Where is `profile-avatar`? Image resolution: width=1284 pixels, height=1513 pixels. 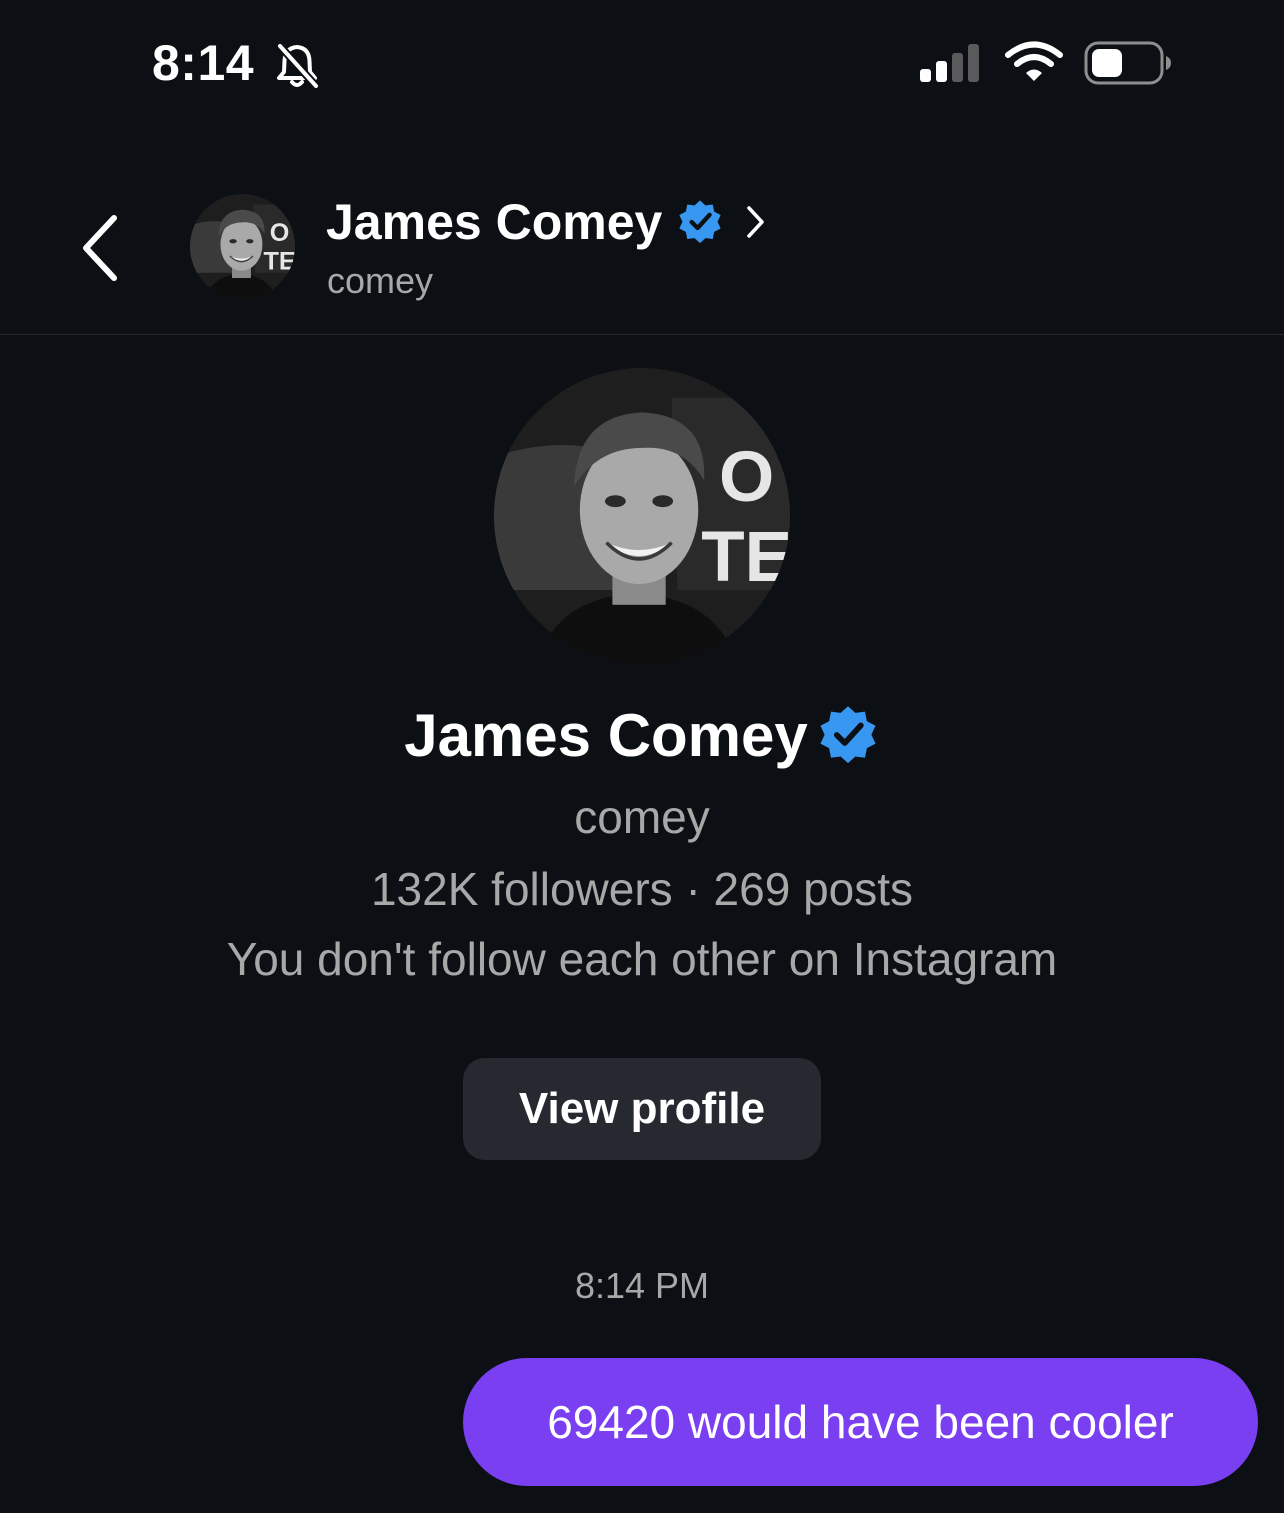 profile-avatar is located at coordinates (642, 516).